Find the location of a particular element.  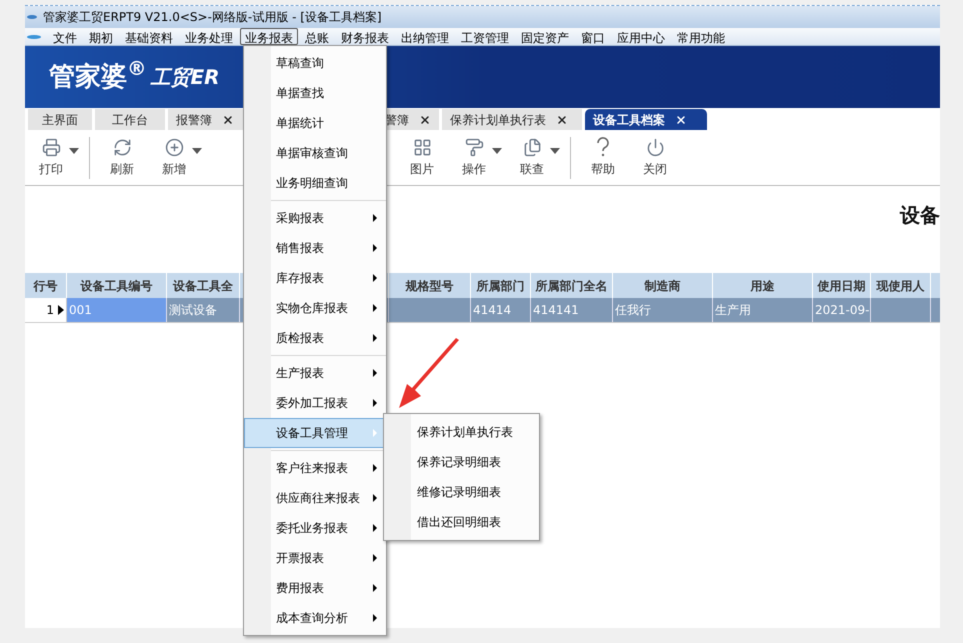

plus-circle-icon is located at coordinates (174, 147).